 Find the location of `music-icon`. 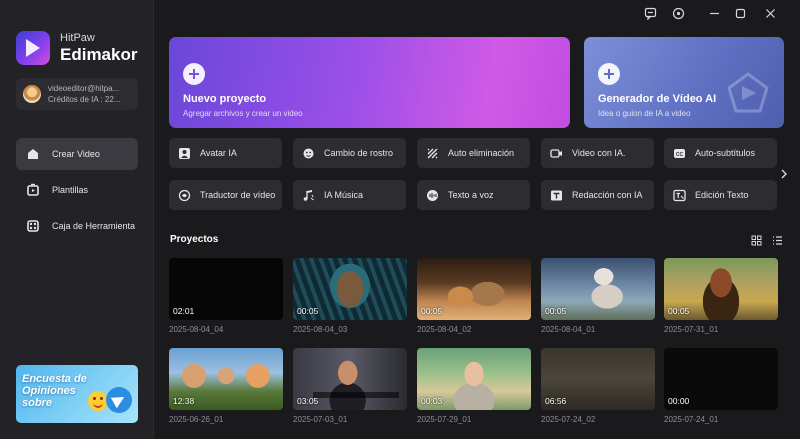

music-icon is located at coordinates (308, 195).